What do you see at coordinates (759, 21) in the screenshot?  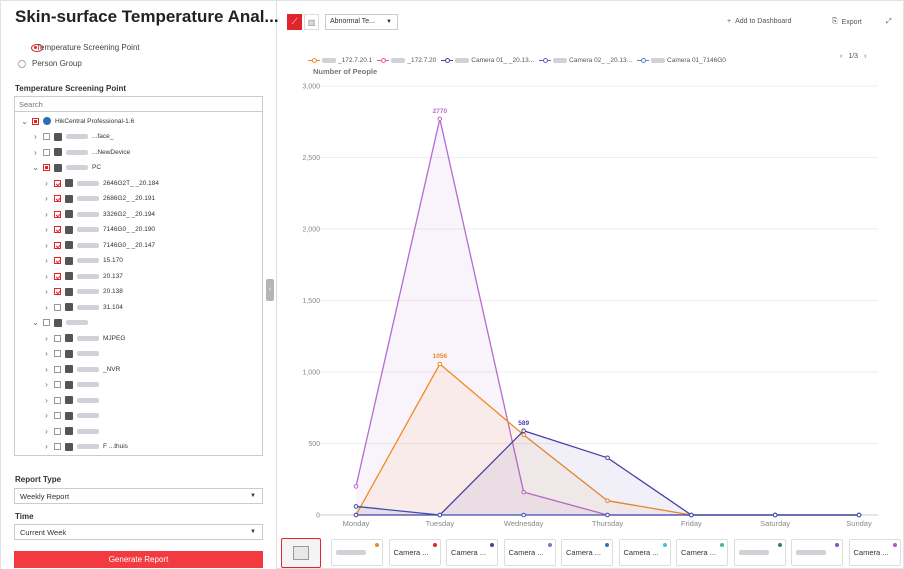 I see `add-to-dashboard-button: + Add to Dashboard` at bounding box center [759, 21].